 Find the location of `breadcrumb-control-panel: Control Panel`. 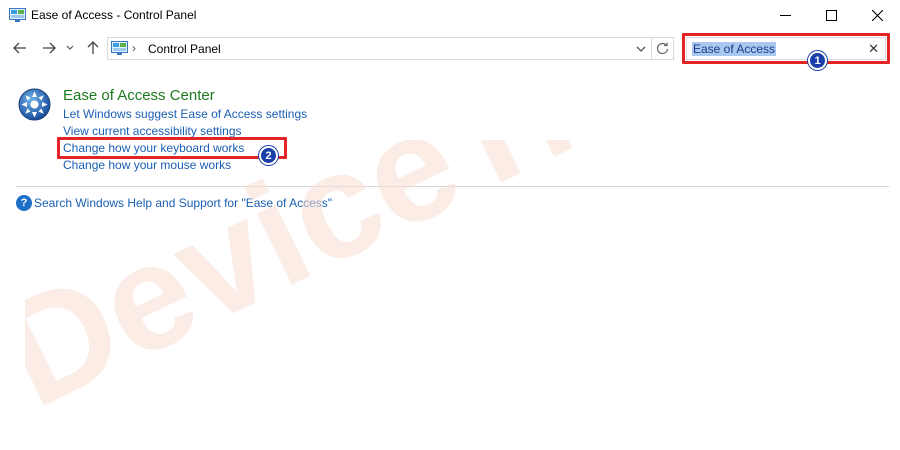

breadcrumb-control-panel: Control Panel is located at coordinates (184, 49).